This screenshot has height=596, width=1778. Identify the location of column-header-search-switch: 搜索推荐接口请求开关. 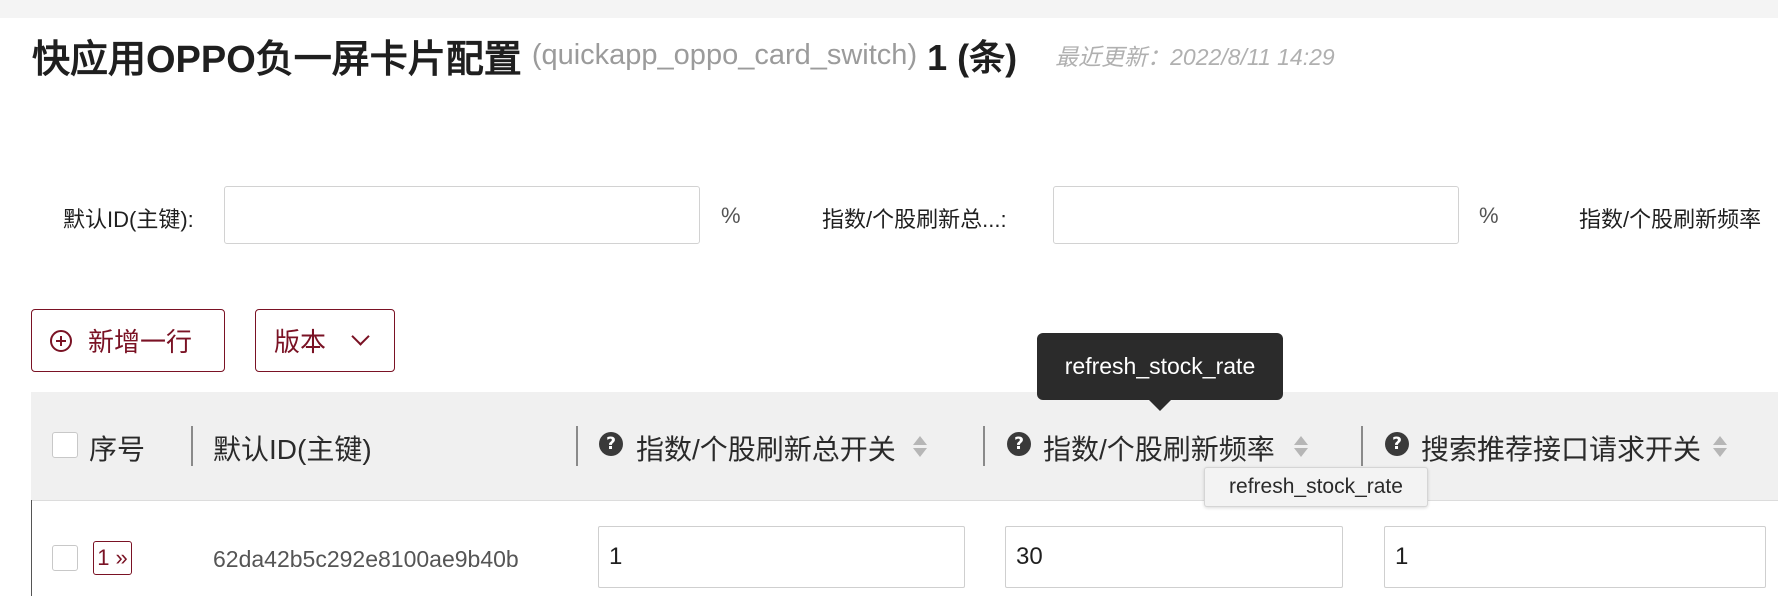
(1561, 449).